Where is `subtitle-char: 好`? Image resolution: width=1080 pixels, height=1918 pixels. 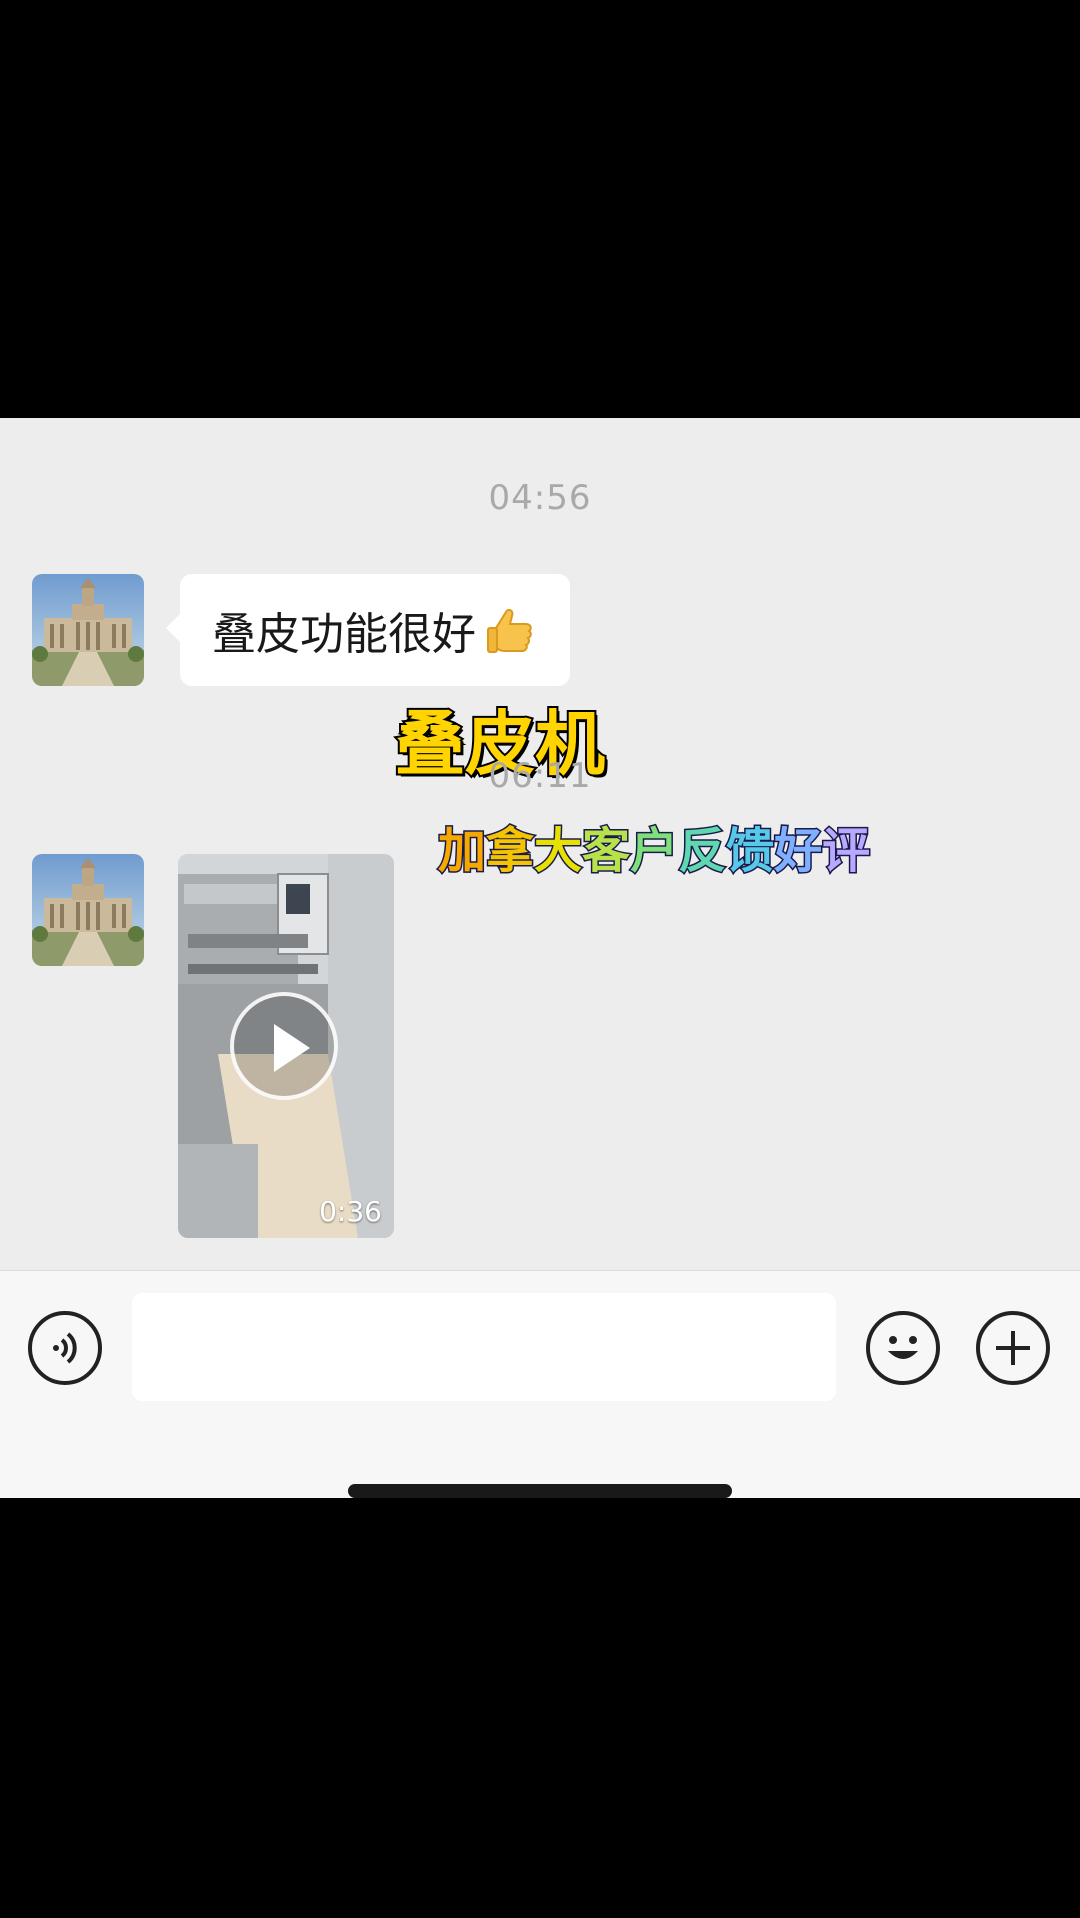 subtitle-char: 好 is located at coordinates (798, 851).